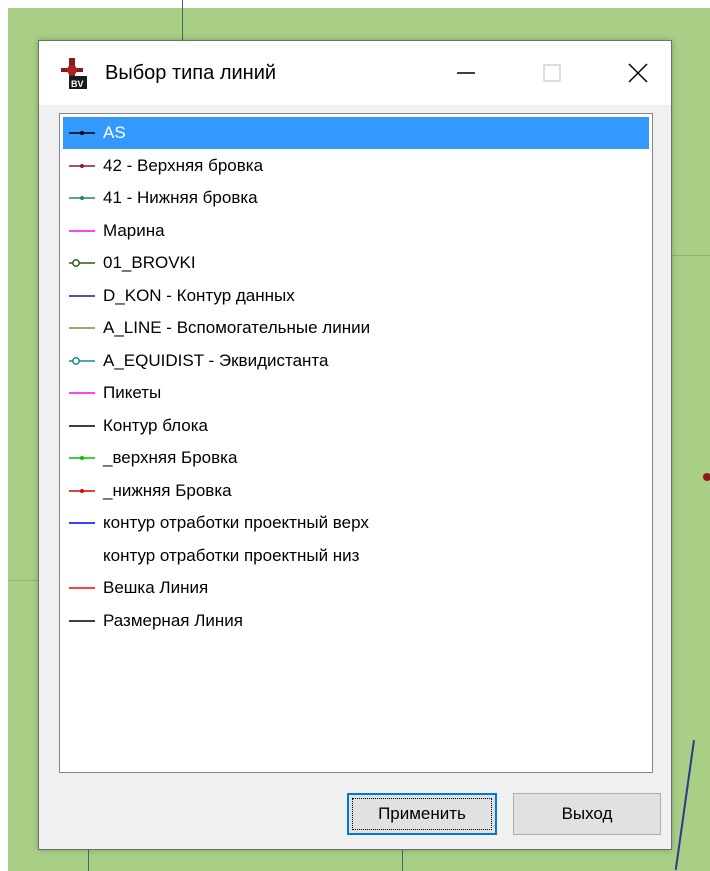 This screenshot has width=710, height=871. I want to click on list-item-label: 01_BROVKI, so click(149, 262).